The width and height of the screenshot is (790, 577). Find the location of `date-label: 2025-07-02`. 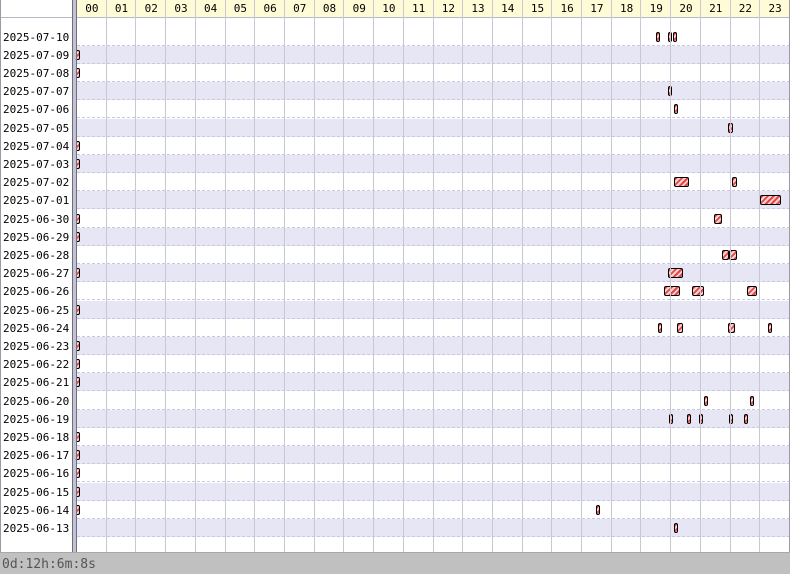

date-label: 2025-07-02 is located at coordinates (36, 183).